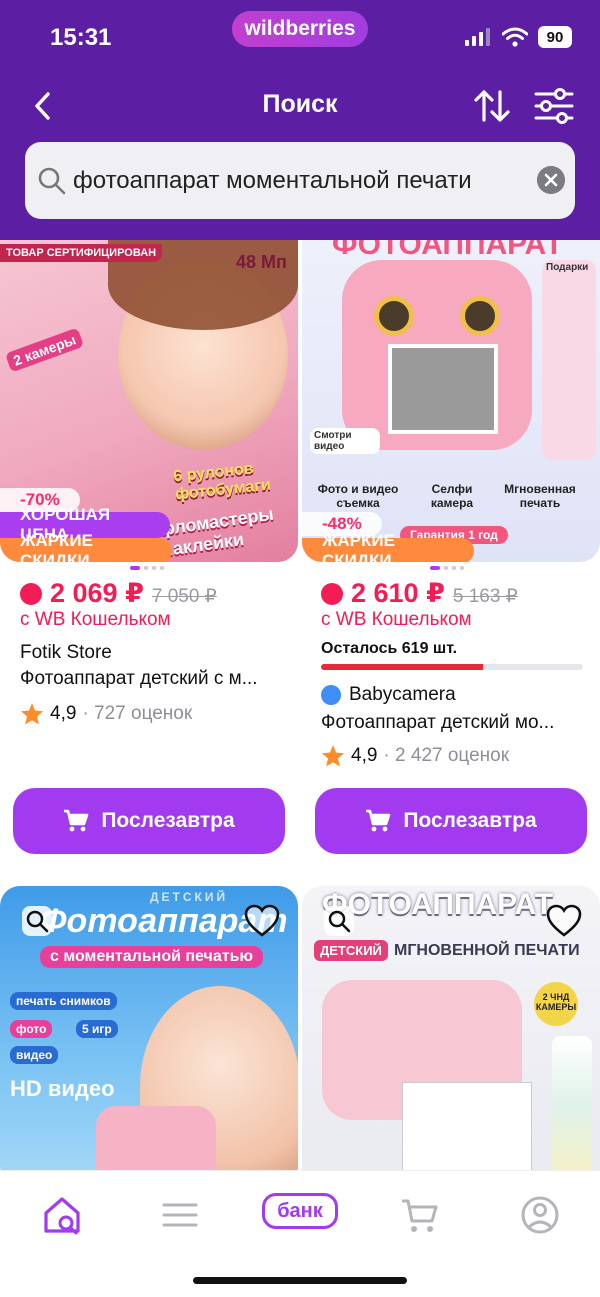 This screenshot has width=600, height=1297. What do you see at coordinates (569, 360) in the screenshot?
I see `photo-gifts` at bounding box center [569, 360].